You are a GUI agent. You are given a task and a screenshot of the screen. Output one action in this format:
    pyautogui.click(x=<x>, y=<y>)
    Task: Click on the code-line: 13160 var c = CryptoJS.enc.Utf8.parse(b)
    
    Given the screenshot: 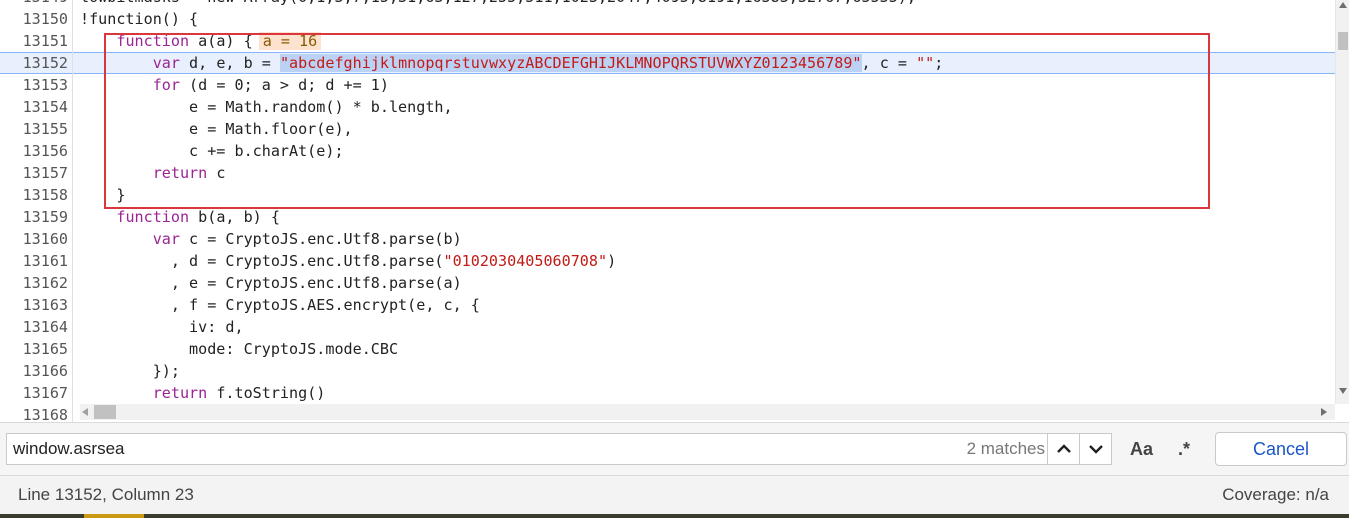 What is the action you would take?
    pyautogui.click(x=667, y=239)
    